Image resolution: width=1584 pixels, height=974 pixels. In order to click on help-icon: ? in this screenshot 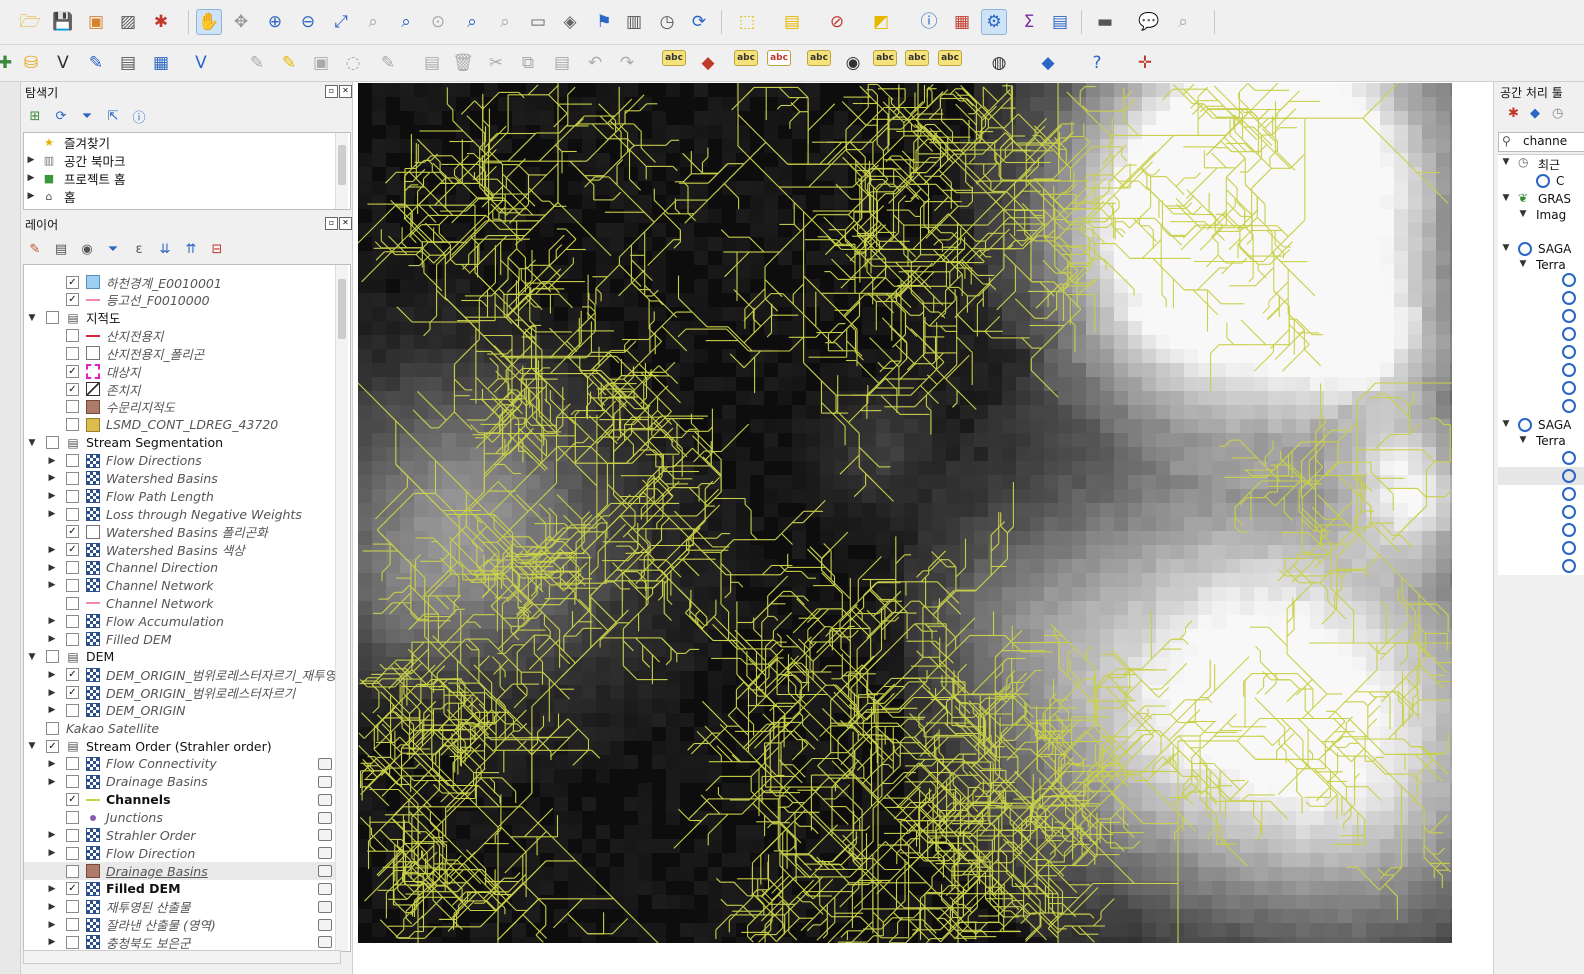, I will do `click(1097, 63)`.